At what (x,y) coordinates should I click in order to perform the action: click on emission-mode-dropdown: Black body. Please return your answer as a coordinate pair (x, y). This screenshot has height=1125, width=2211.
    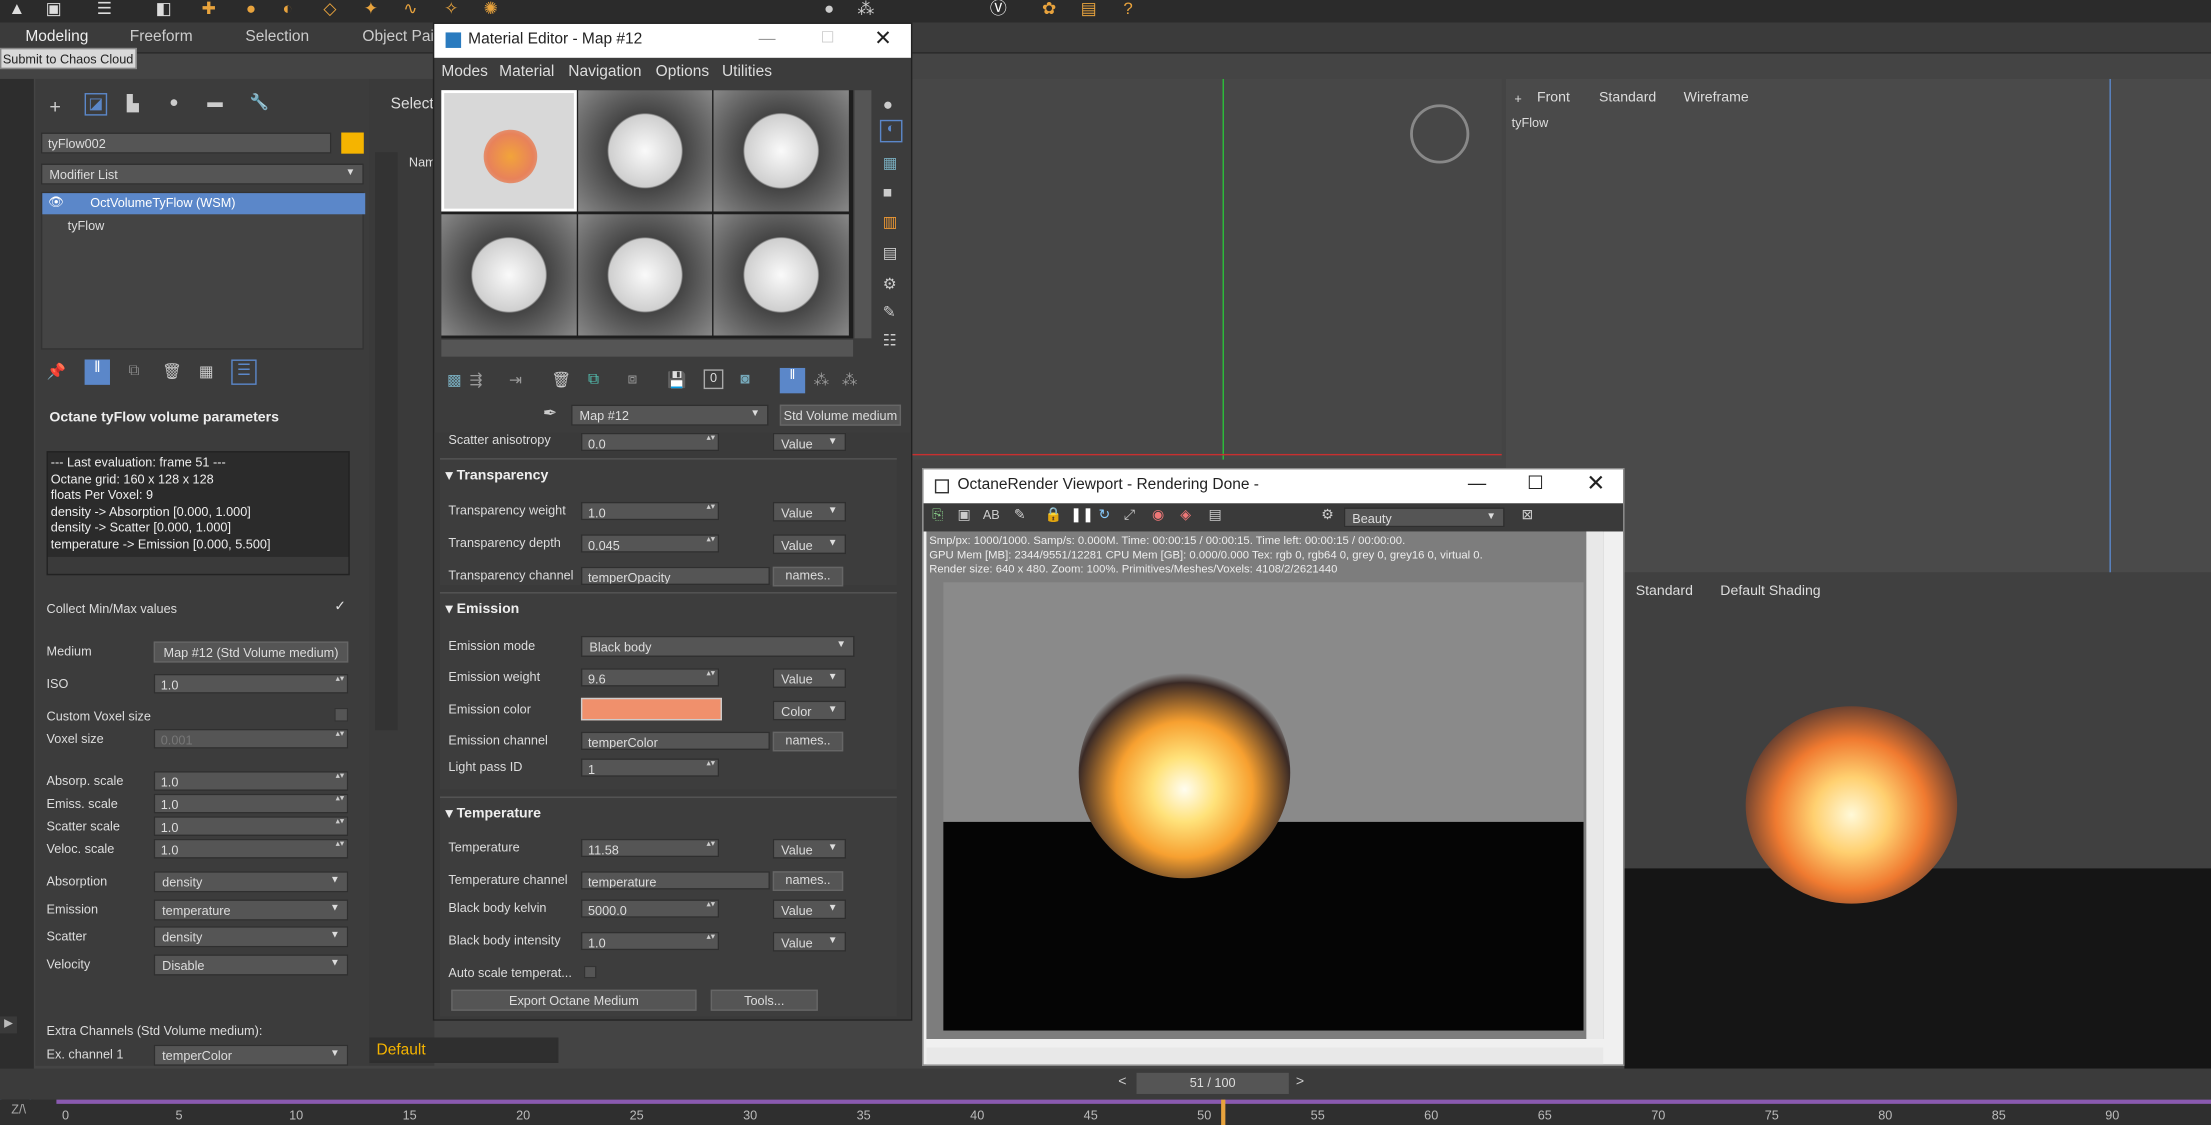
    Looking at the image, I should click on (717, 646).